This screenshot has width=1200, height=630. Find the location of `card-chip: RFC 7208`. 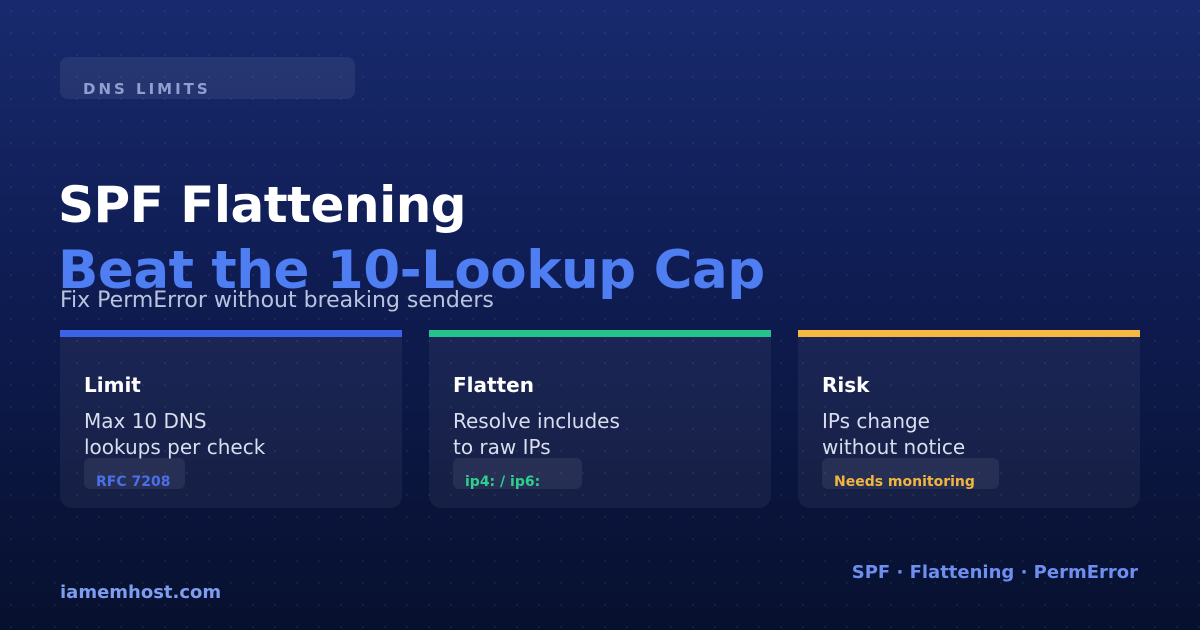

card-chip: RFC 7208 is located at coordinates (134, 474).